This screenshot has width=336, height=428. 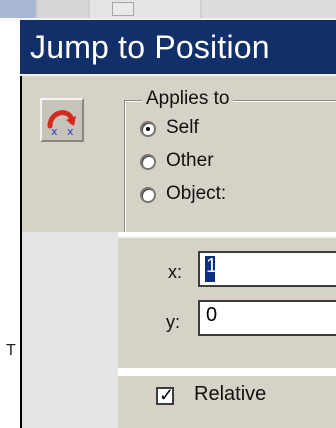 I want to click on dialog-title-bar: Jump to Position, so click(x=178, y=47).